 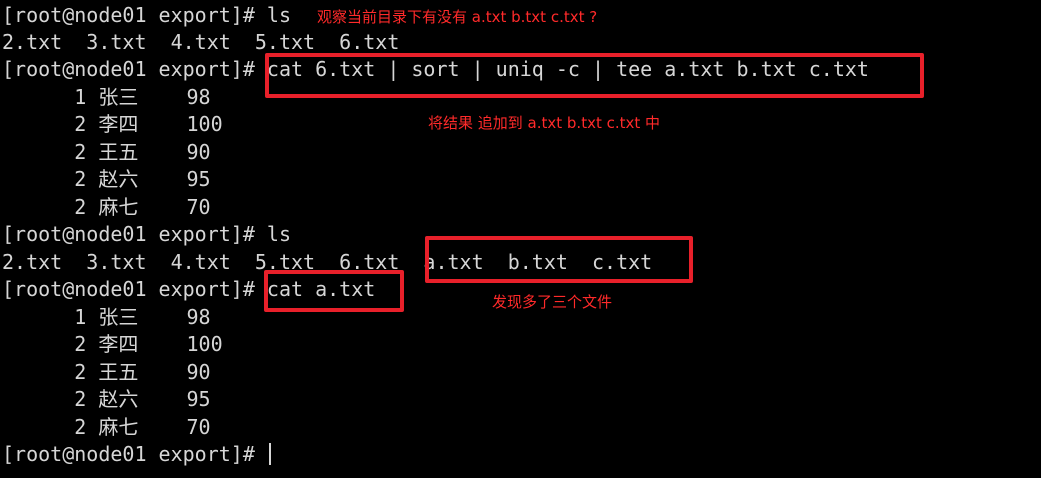 I want to click on highlight-box-cat-command, so click(x=334, y=291).